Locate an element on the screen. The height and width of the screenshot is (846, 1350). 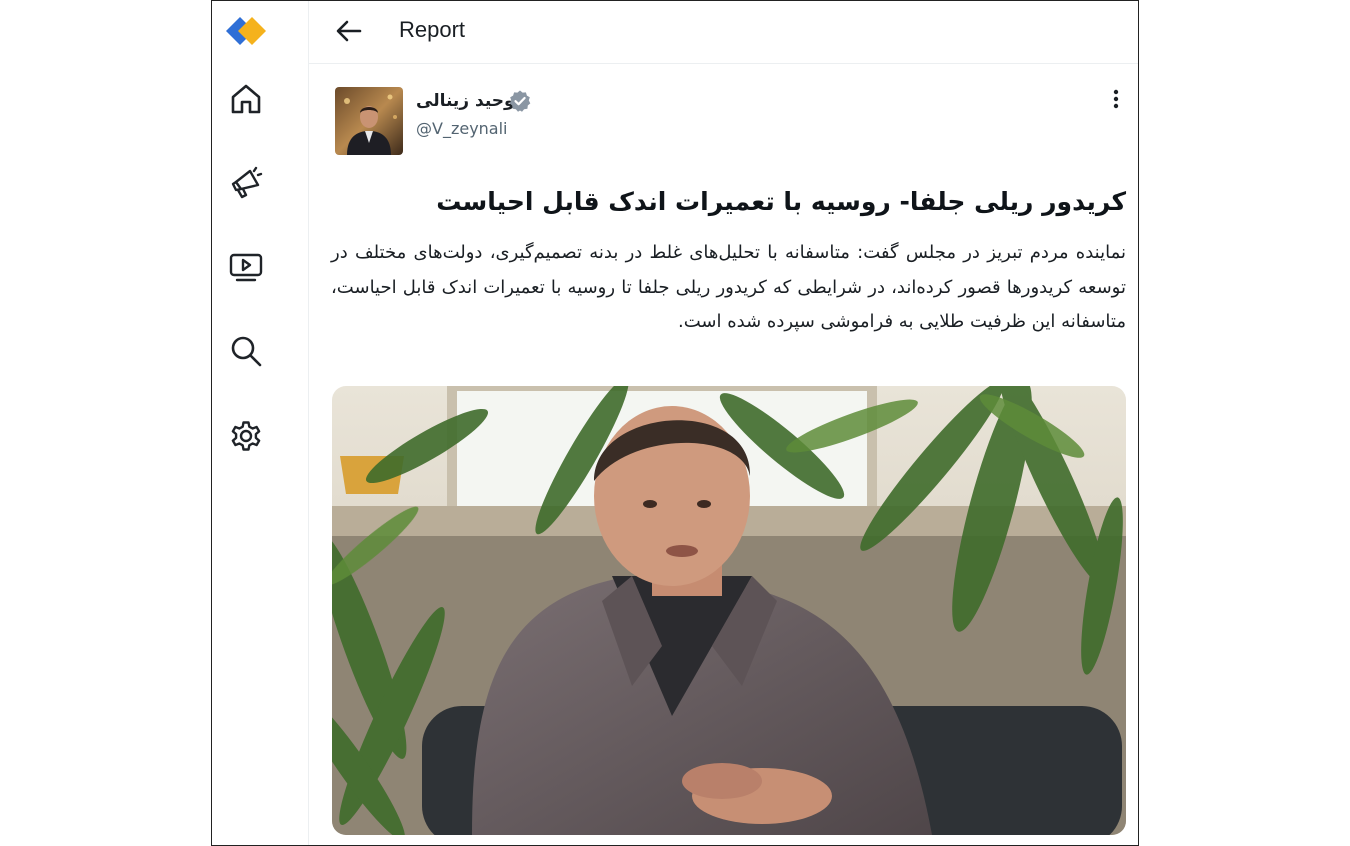
sidebar-item-search is located at coordinates (246, 351).